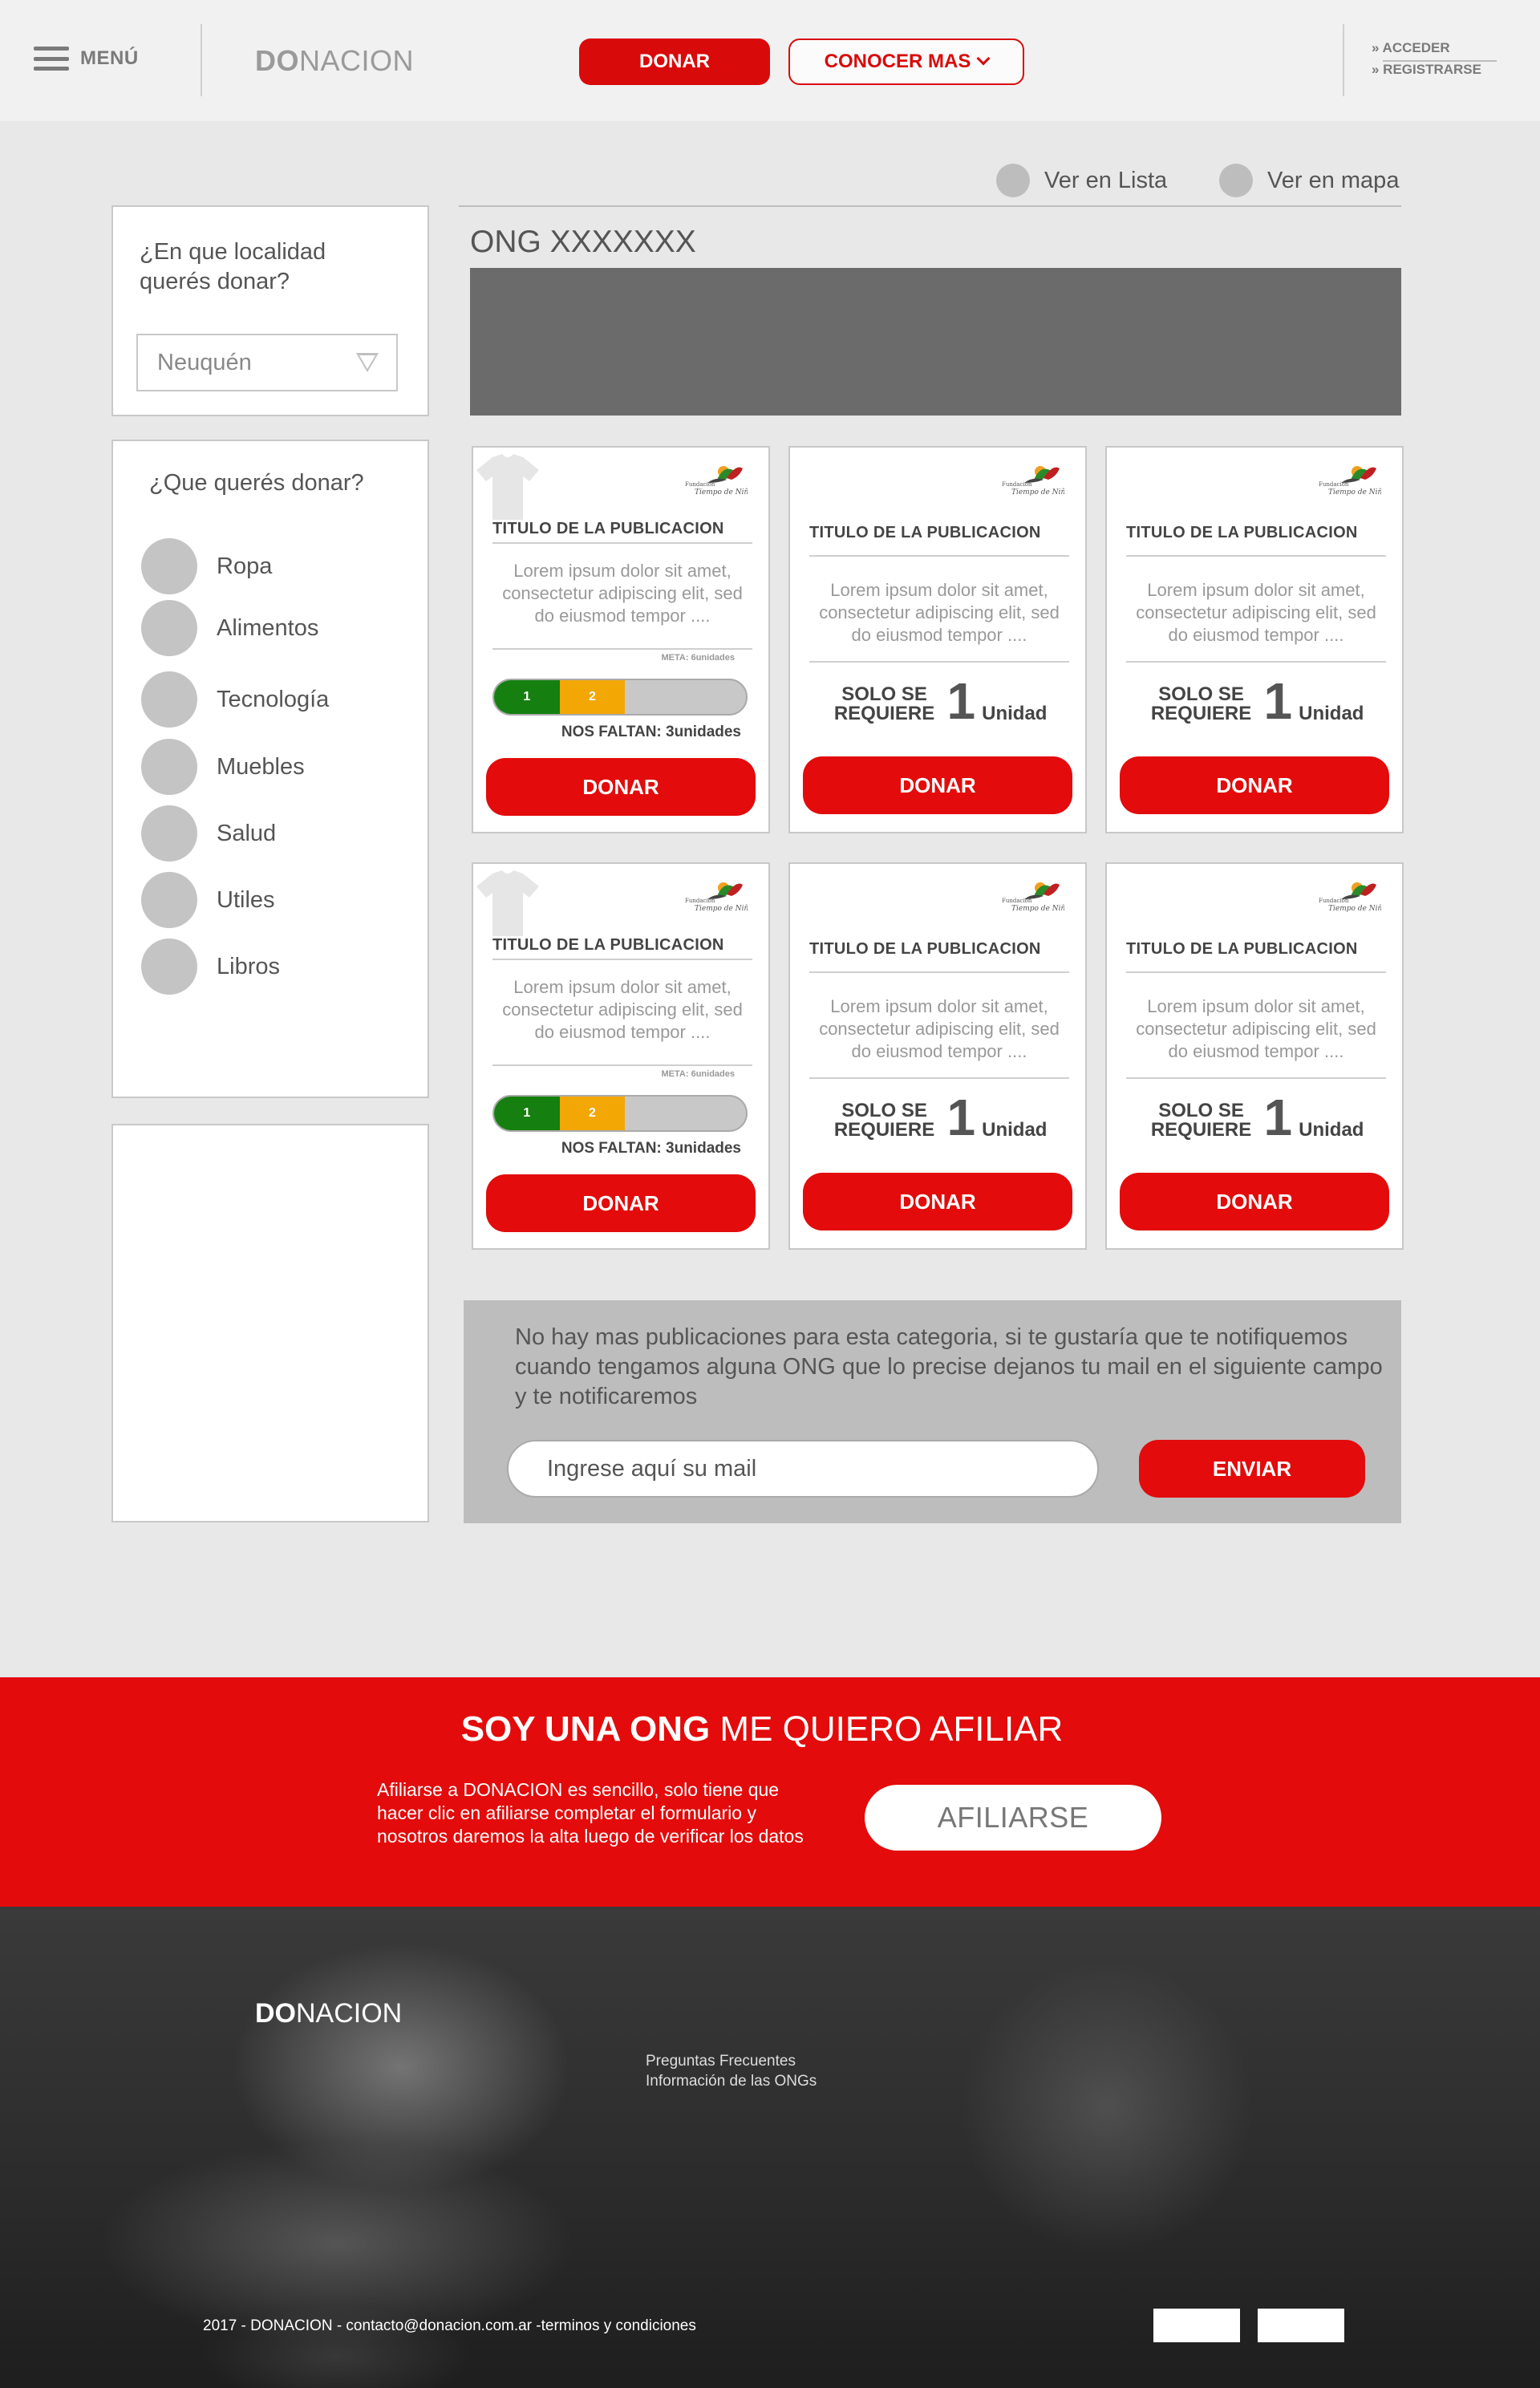  Describe the element at coordinates (230, 628) in the screenshot. I see `category-alimentos: Alimentos` at that location.